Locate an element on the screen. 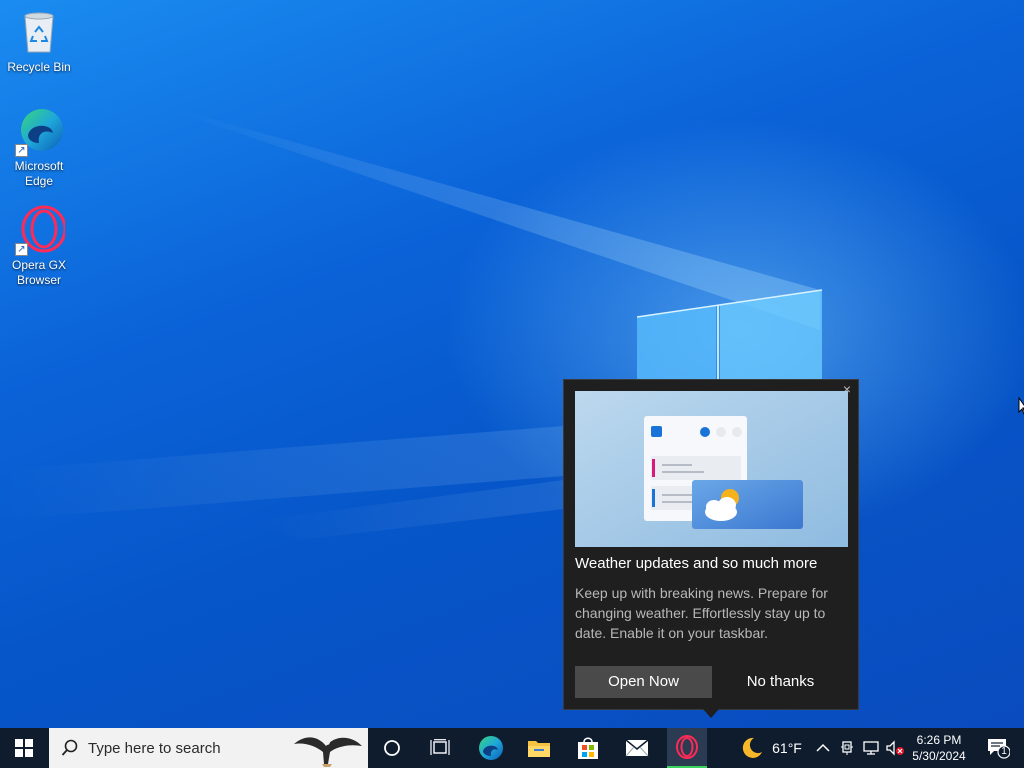  opera-gx-icon is located at coordinates (687, 747).